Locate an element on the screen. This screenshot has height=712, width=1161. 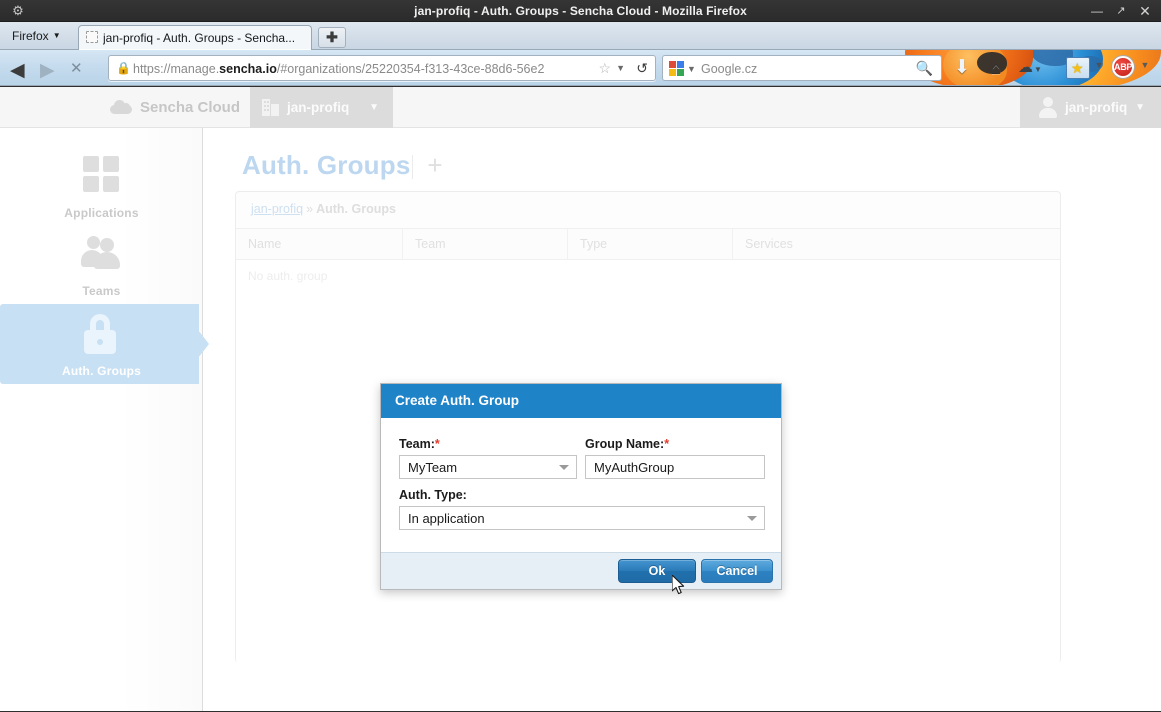
team-label-text: Team: is located at coordinates (417, 444).